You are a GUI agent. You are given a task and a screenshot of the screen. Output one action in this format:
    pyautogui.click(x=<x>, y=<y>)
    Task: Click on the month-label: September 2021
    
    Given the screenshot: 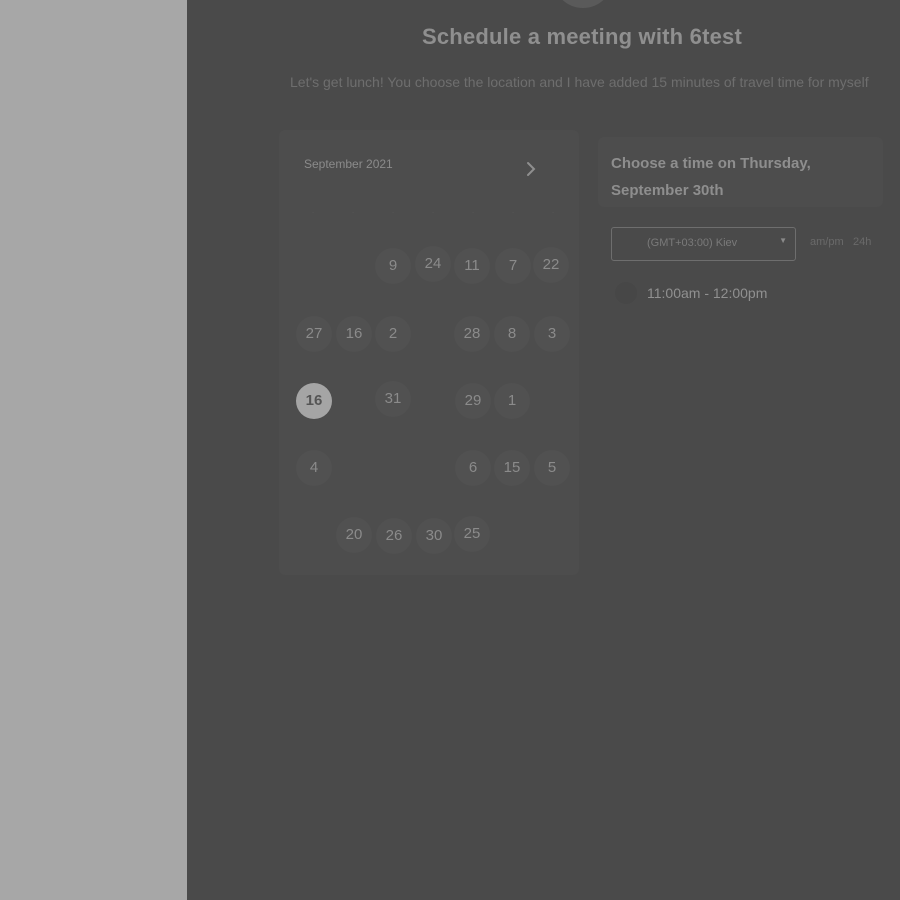 What is the action you would take?
    pyautogui.click(x=348, y=164)
    